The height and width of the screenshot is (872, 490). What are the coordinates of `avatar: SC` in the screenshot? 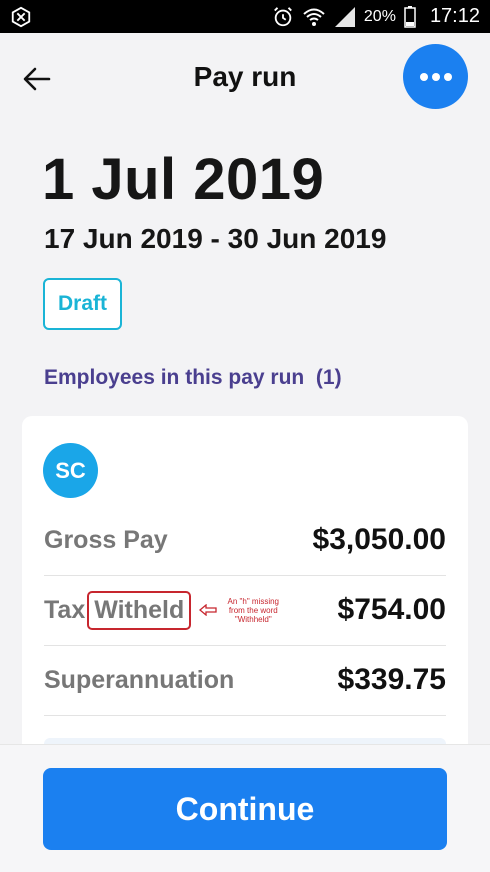 It's located at (70, 470).